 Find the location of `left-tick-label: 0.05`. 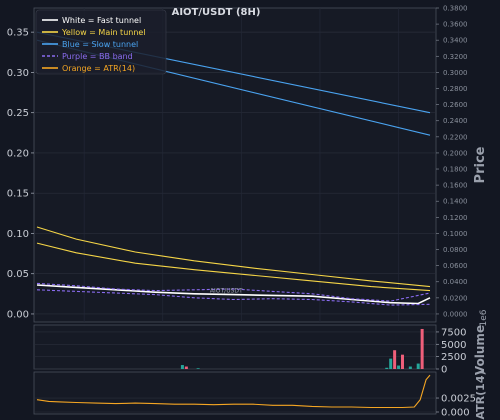

left-tick-label: 0.05 is located at coordinates (18, 274).